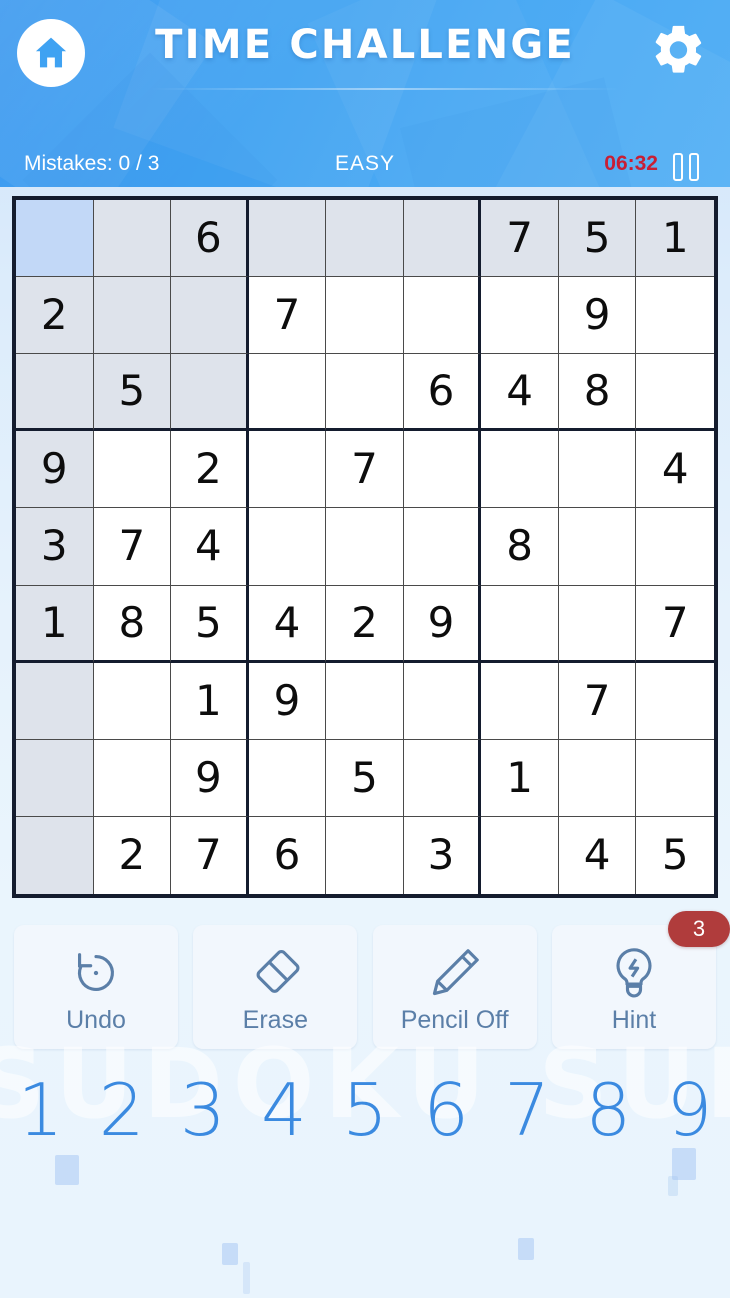 This screenshot has width=730, height=1298. Describe the element at coordinates (287, 239) in the screenshot. I see `sudoku-cell-r1c4` at that location.